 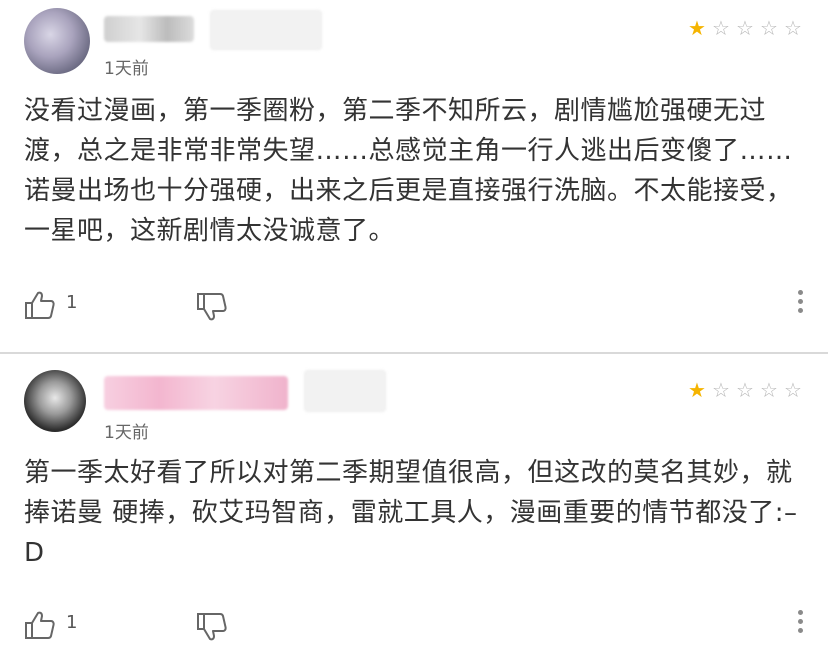 I want to click on divider, so click(x=414, y=353).